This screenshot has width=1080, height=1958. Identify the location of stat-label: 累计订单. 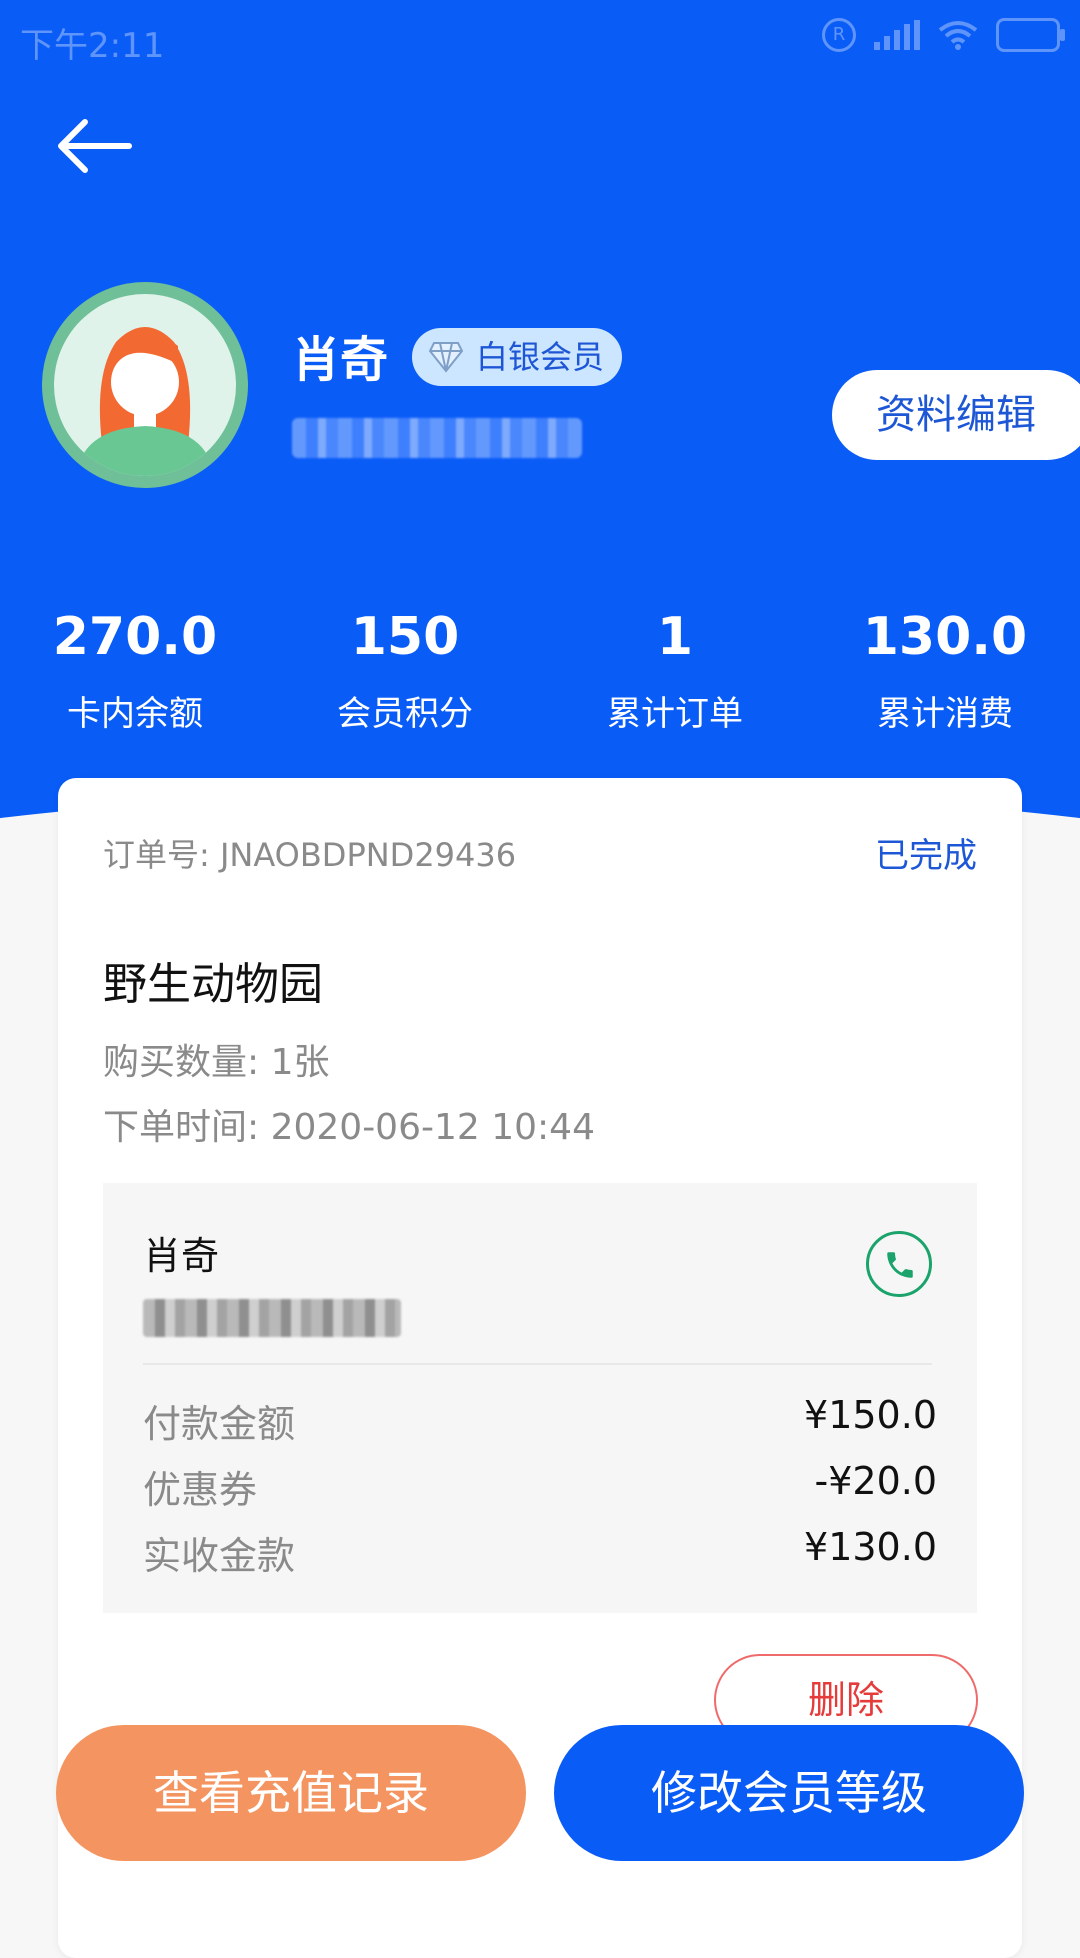
(675, 714).